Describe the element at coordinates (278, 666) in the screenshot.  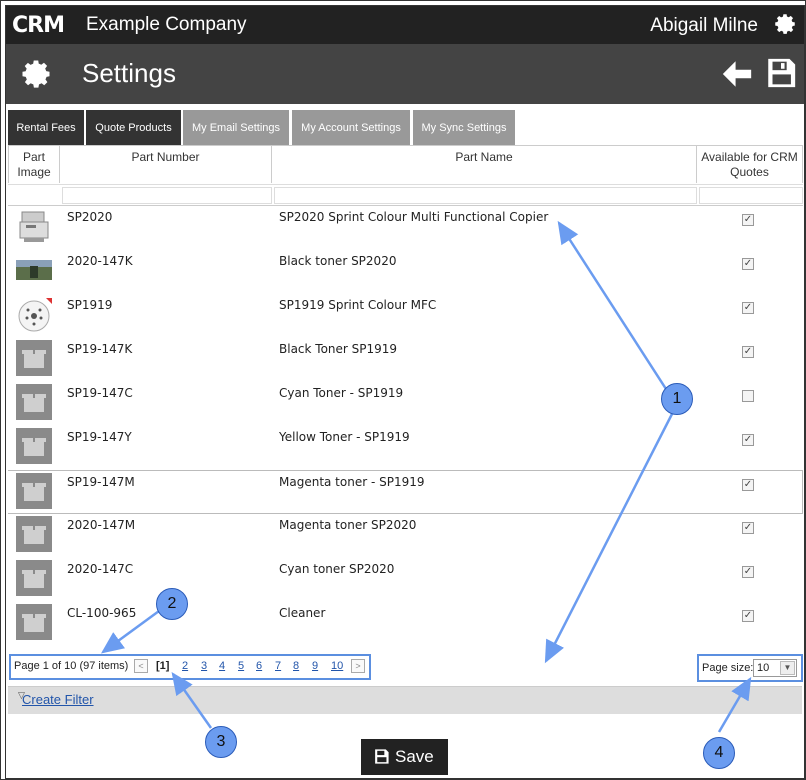
I see `page-link-7: 7` at that location.